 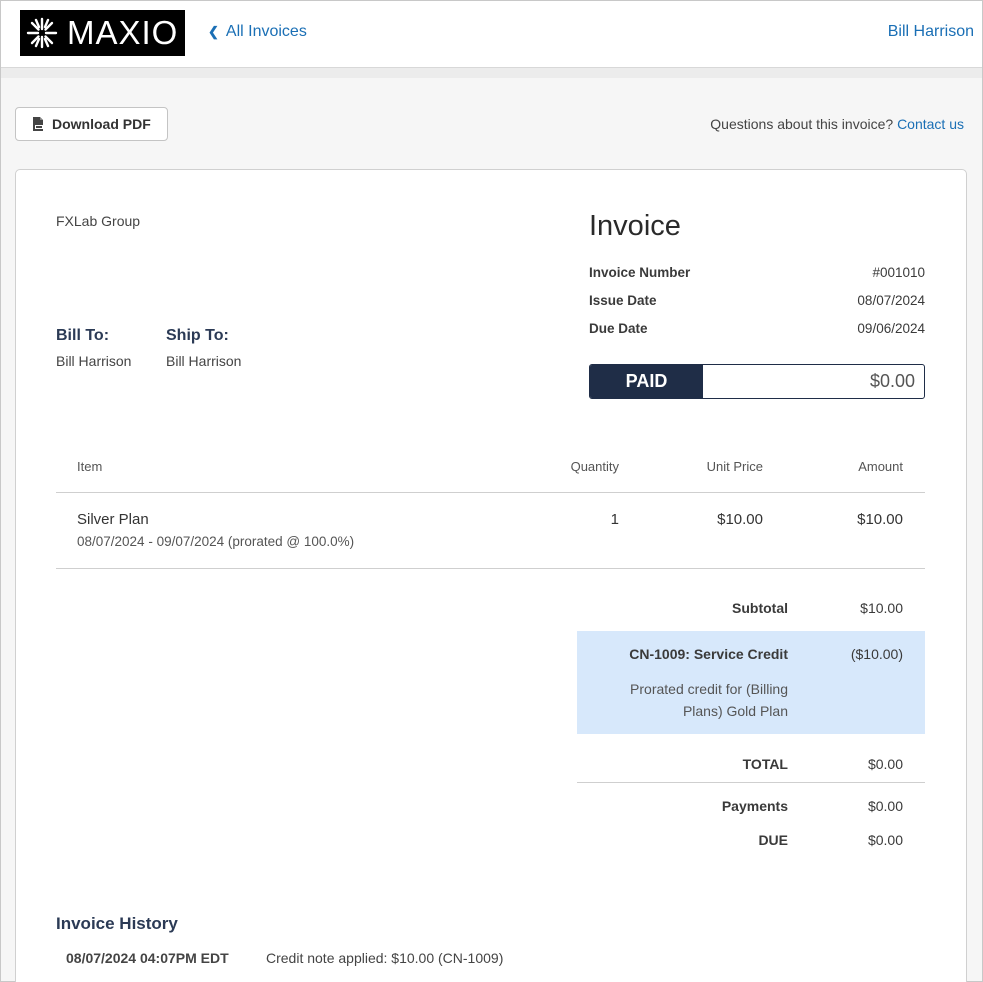 What do you see at coordinates (204, 361) in the screenshot?
I see `ship-to-name: Bill Harrison` at bounding box center [204, 361].